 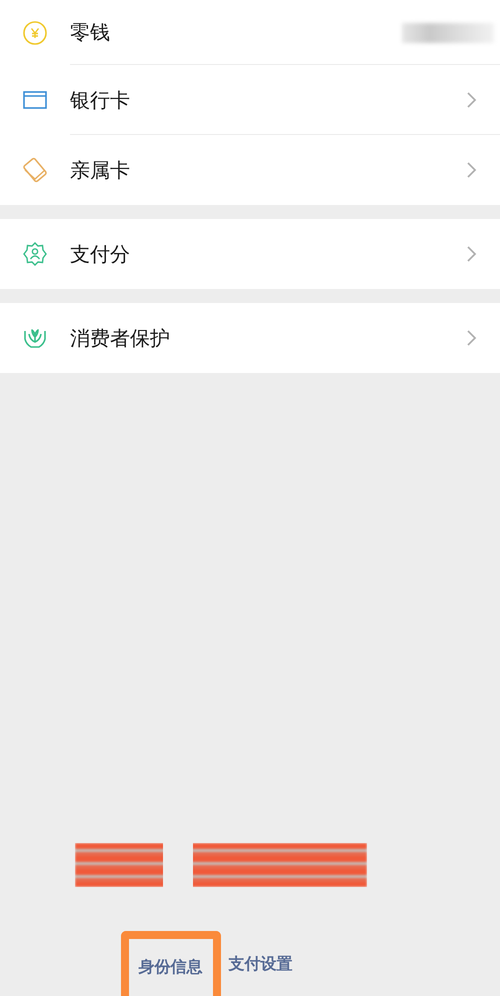 I want to click on list-item: 消费者保护, so click(x=250, y=338).